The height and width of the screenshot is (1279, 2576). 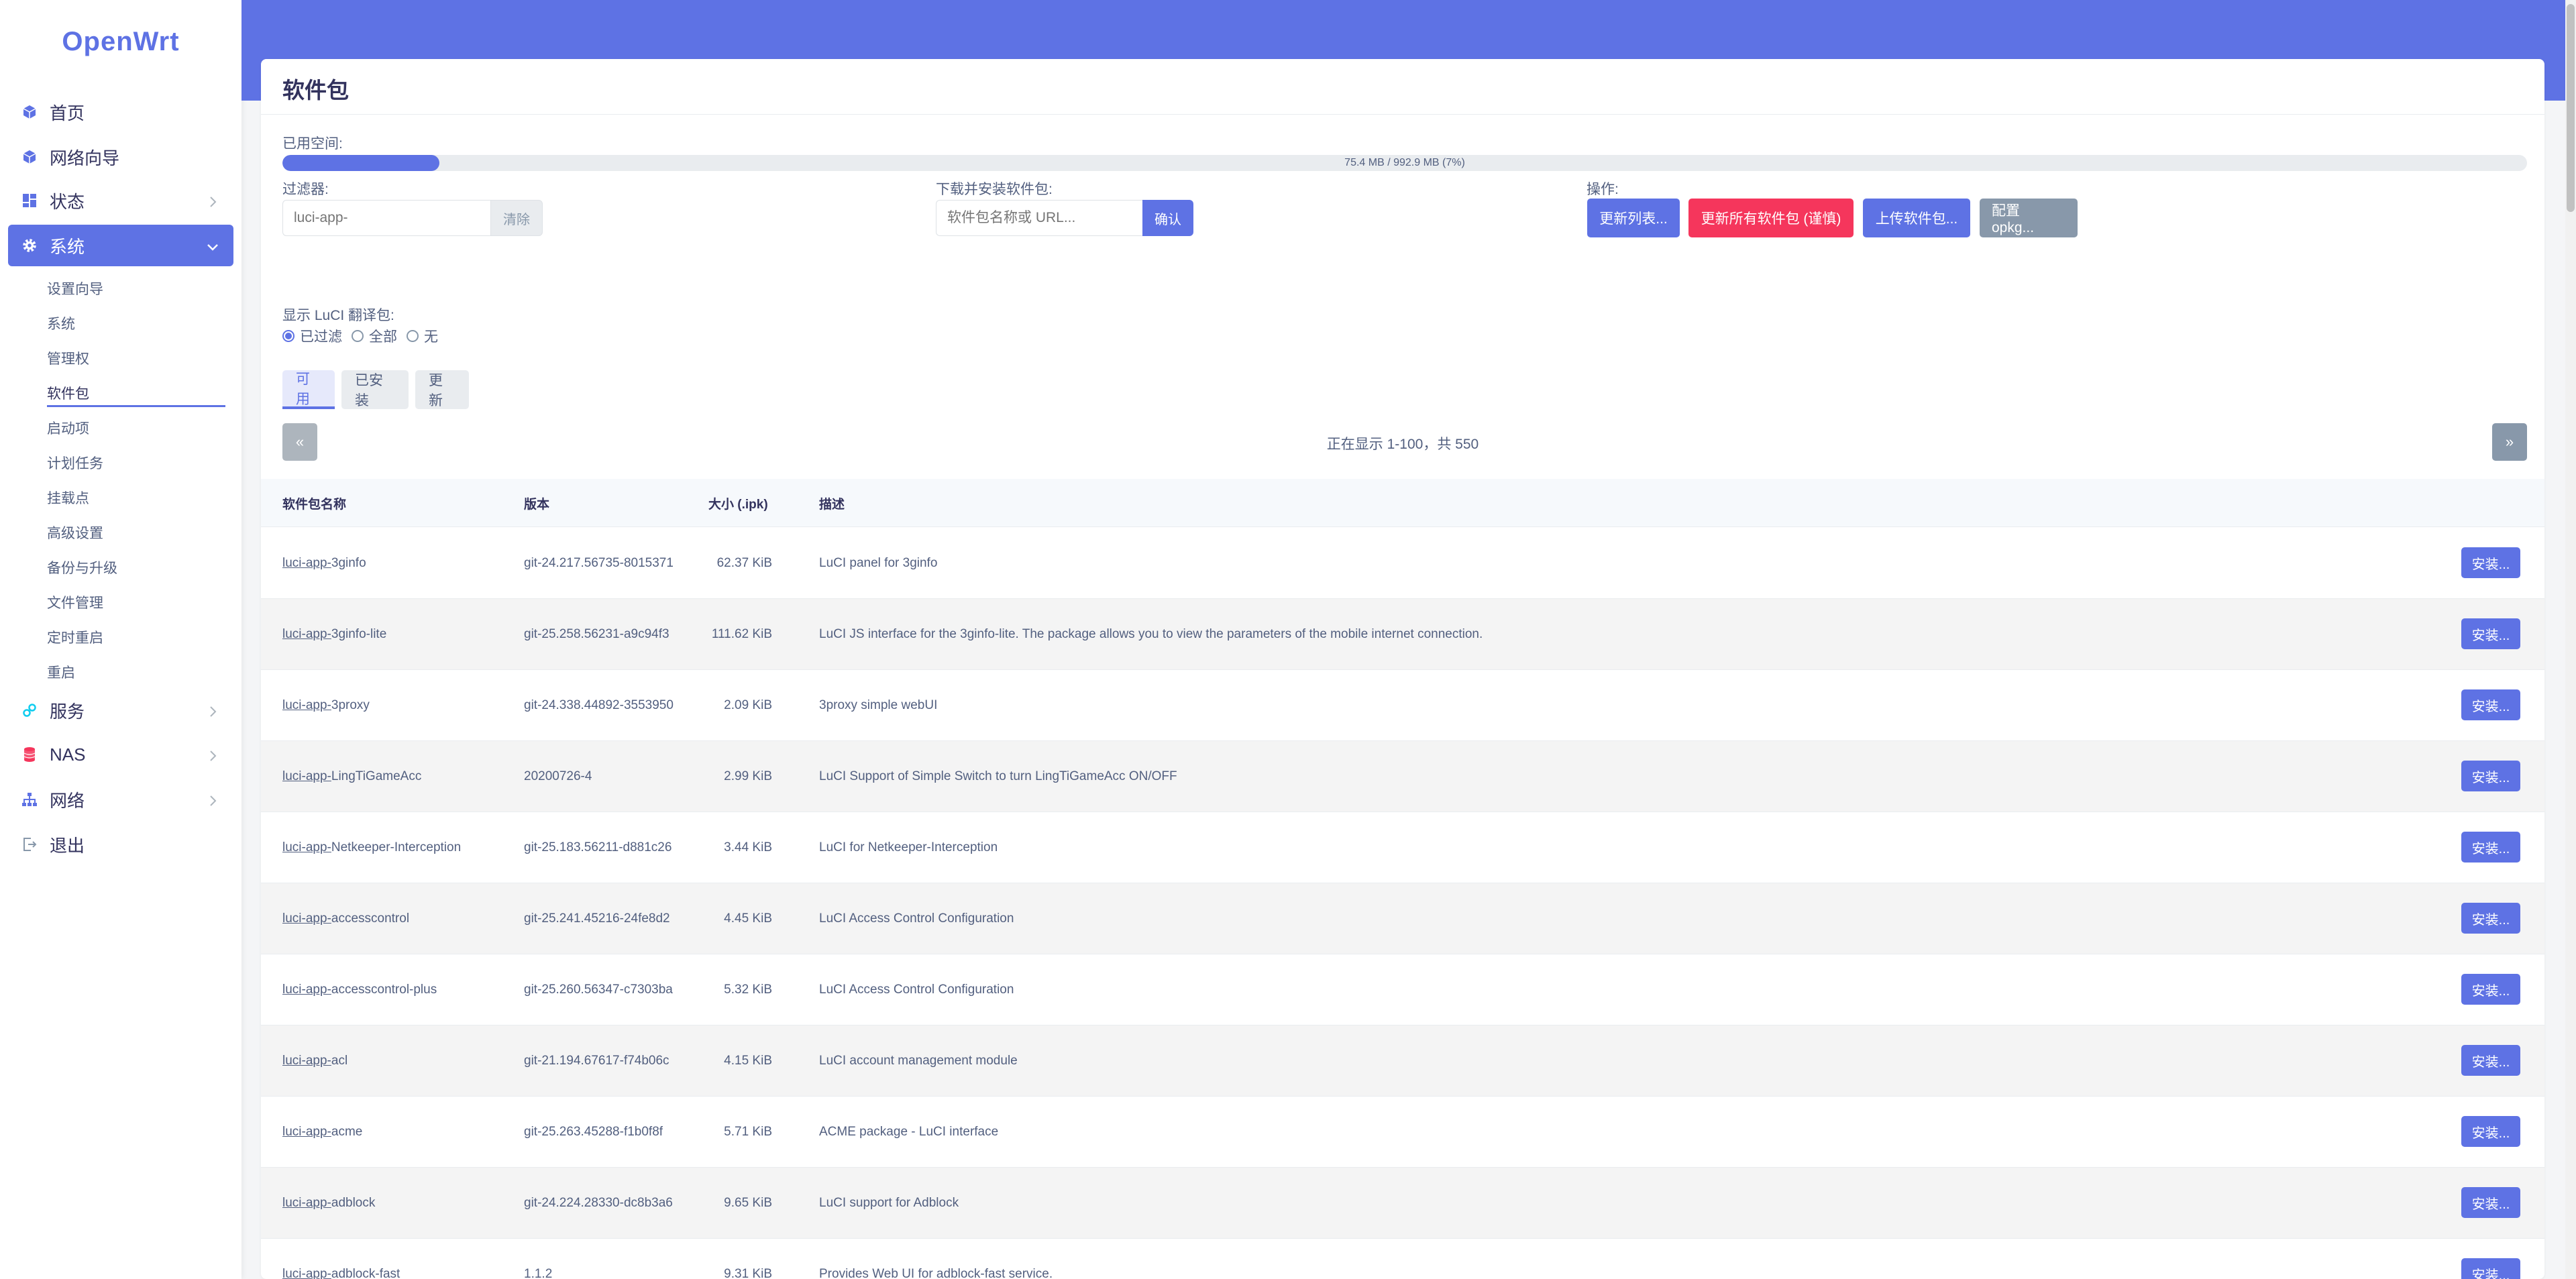 What do you see at coordinates (68, 393) in the screenshot?
I see `sub-item-software: 软件包` at bounding box center [68, 393].